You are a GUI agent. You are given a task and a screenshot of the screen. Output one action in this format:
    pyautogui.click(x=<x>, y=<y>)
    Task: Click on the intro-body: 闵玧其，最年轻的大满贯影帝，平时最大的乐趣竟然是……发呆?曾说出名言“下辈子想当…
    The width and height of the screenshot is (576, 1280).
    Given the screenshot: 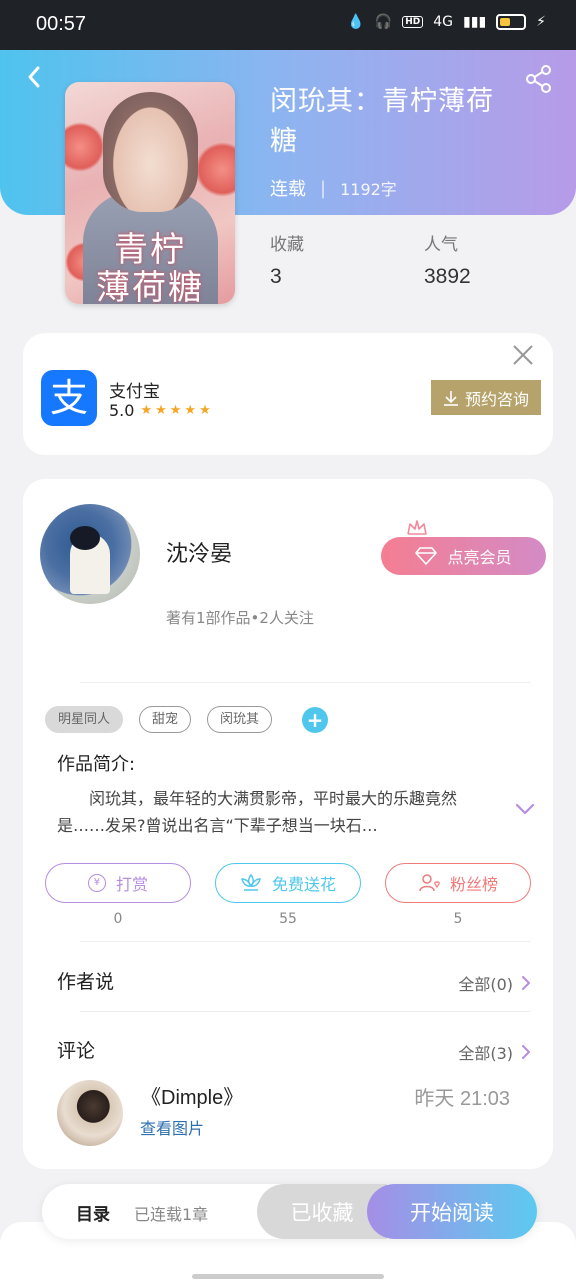 What is the action you would take?
    pyautogui.click(x=257, y=812)
    